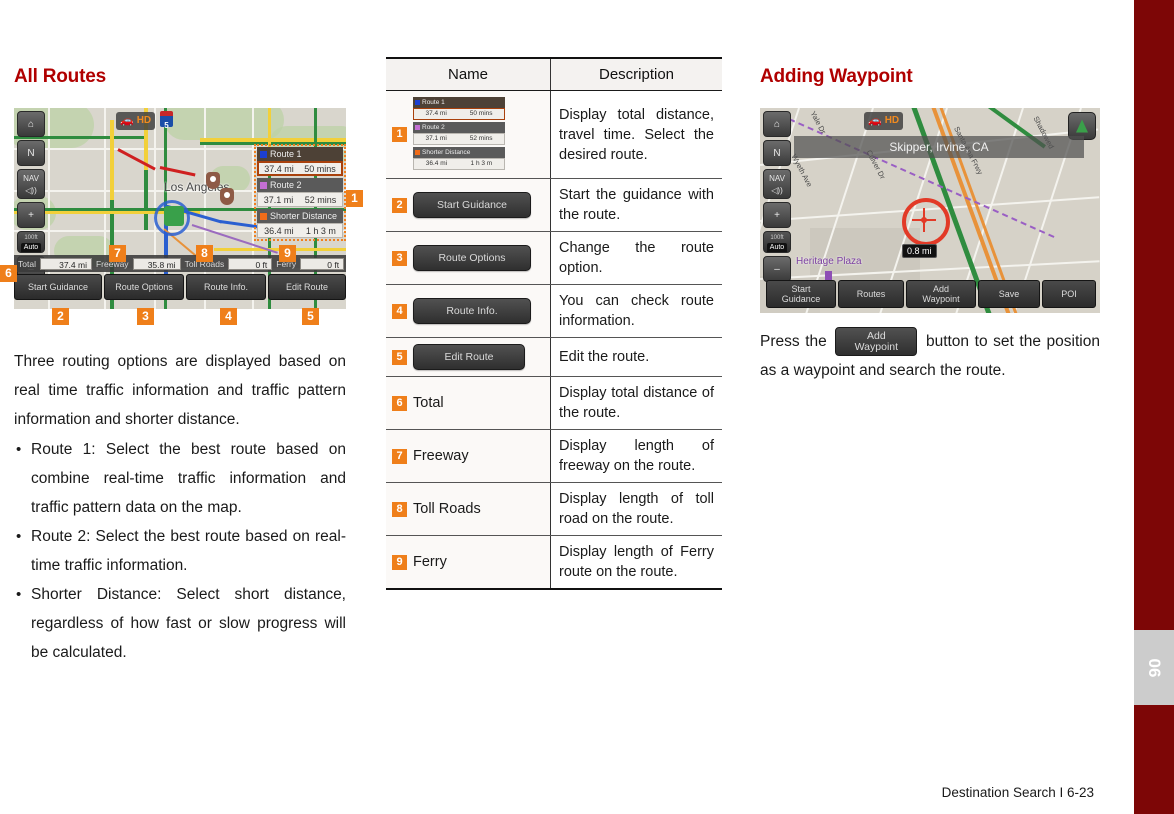 This screenshot has width=1174, height=814. I want to click on table-header-row: Name Description, so click(554, 74).